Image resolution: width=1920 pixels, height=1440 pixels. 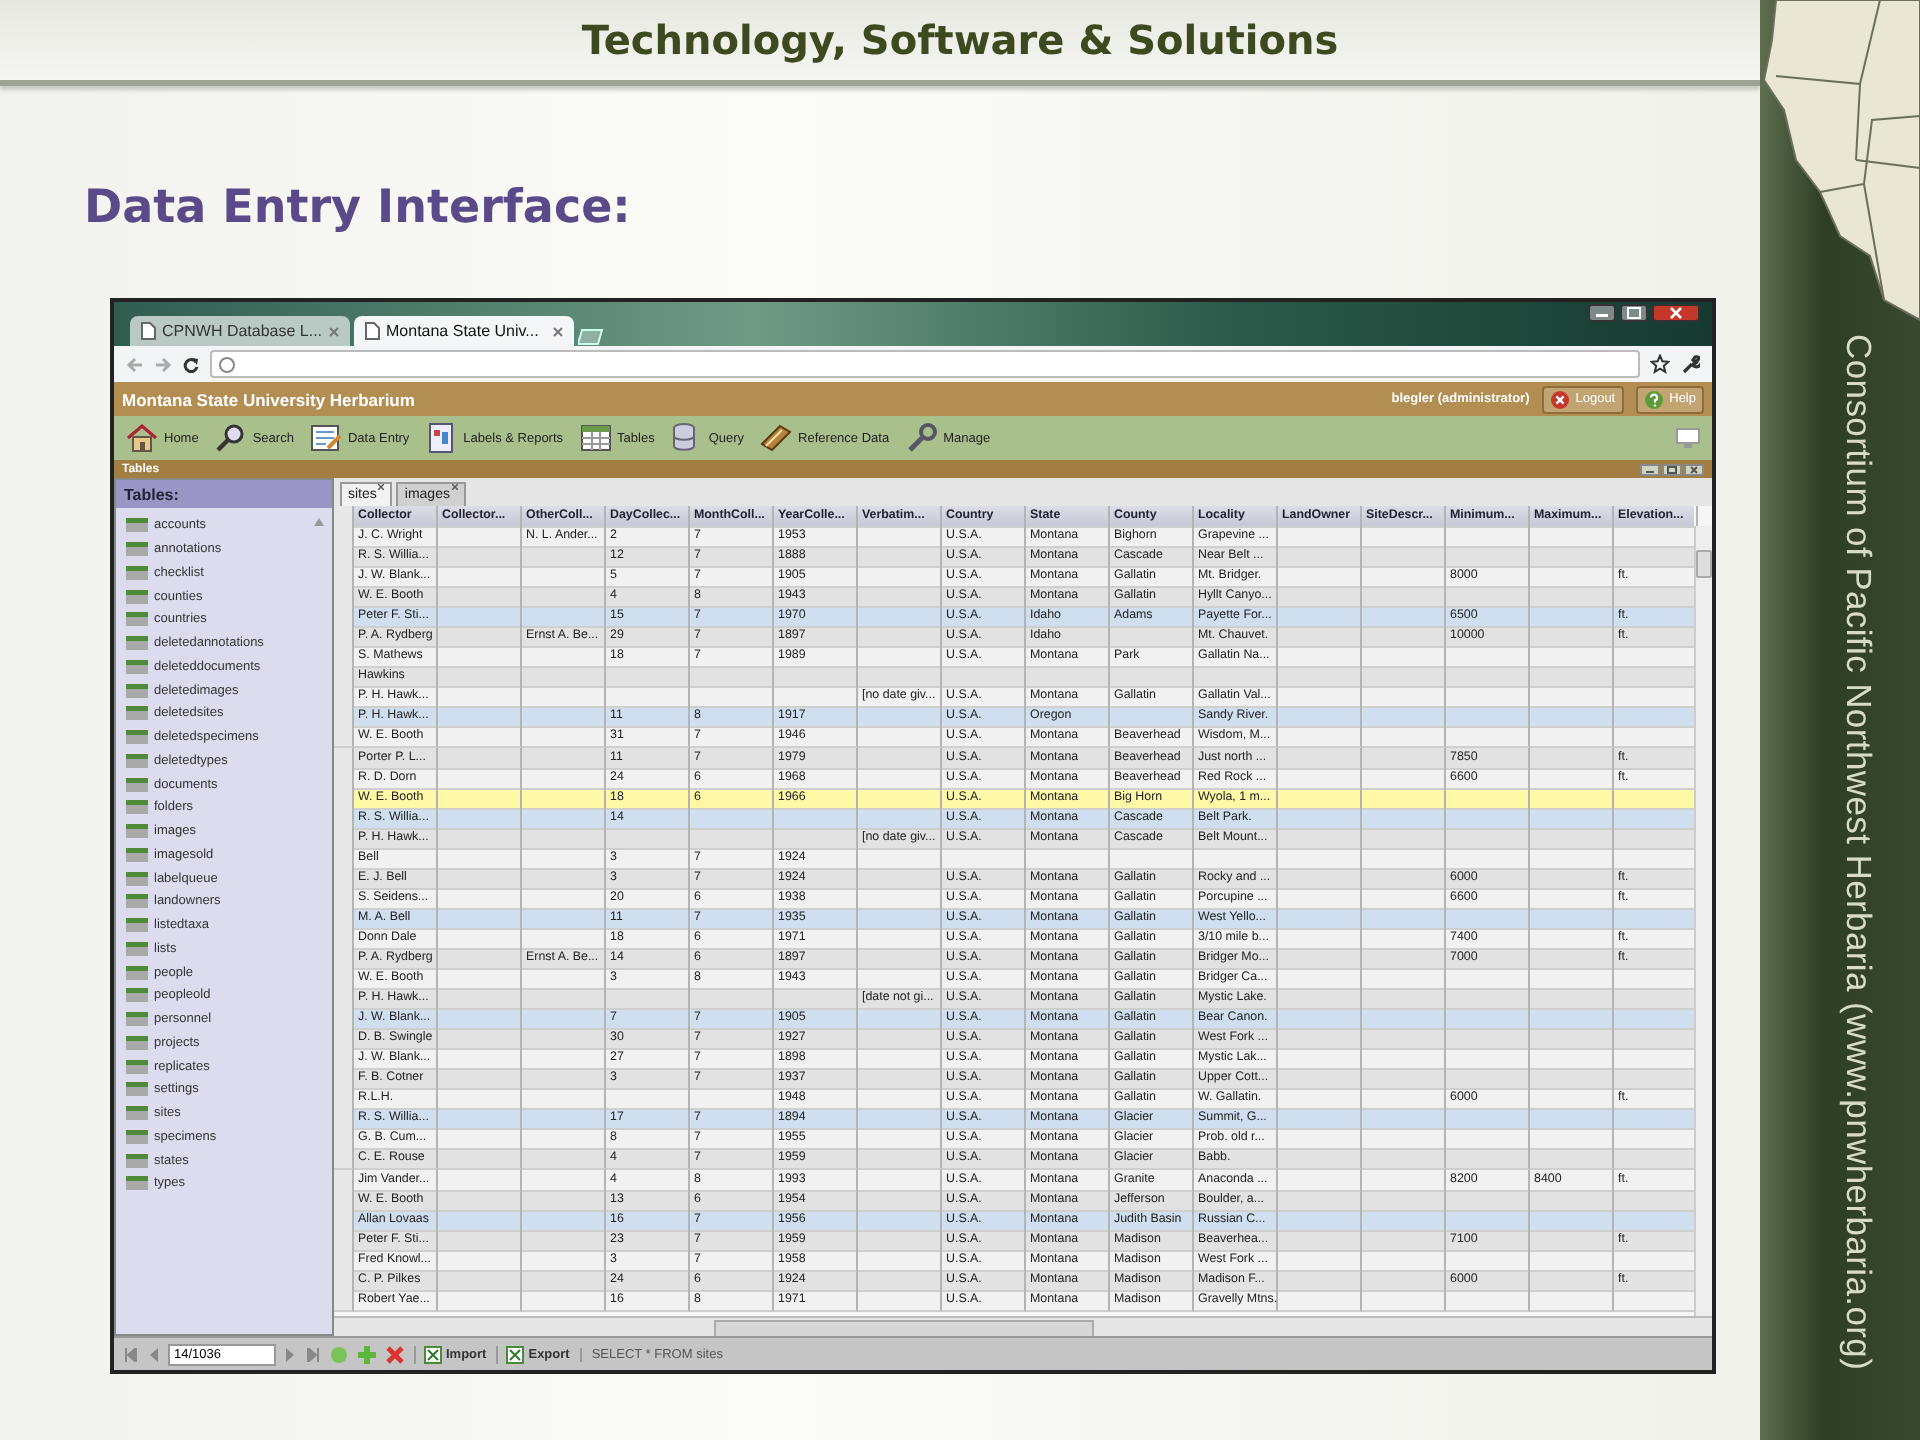 I want to click on reload-icon, so click(x=191, y=364).